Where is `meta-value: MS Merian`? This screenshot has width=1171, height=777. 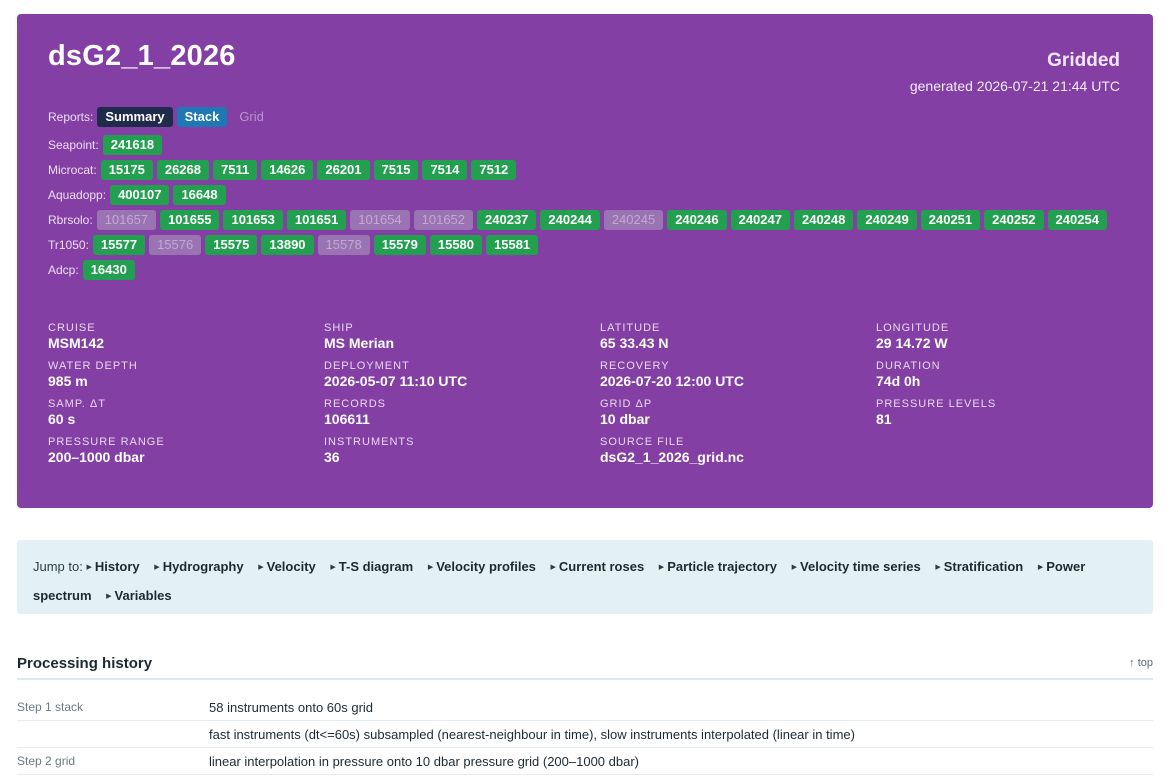
meta-value: MS Merian is located at coordinates (359, 343).